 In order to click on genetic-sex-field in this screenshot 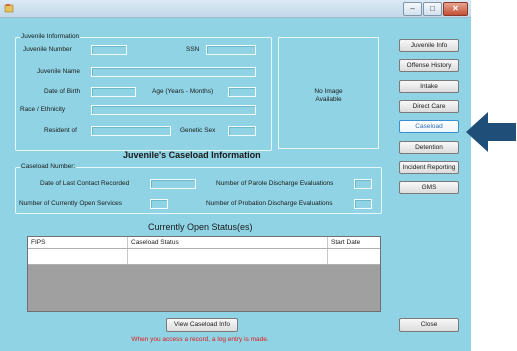, I will do `click(242, 131)`.